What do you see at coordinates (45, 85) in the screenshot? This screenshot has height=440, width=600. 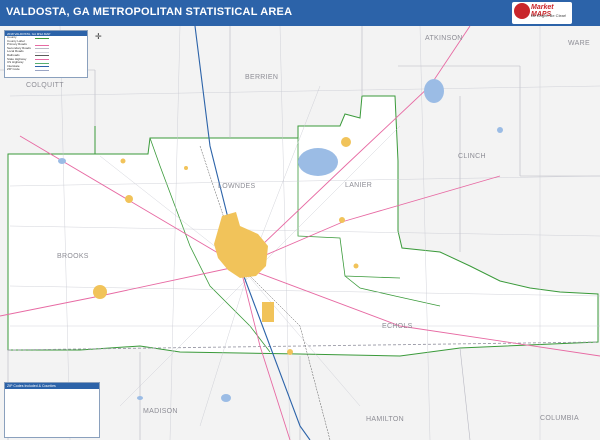 I see `county-label-colquitt: COLQUITT` at bounding box center [45, 85].